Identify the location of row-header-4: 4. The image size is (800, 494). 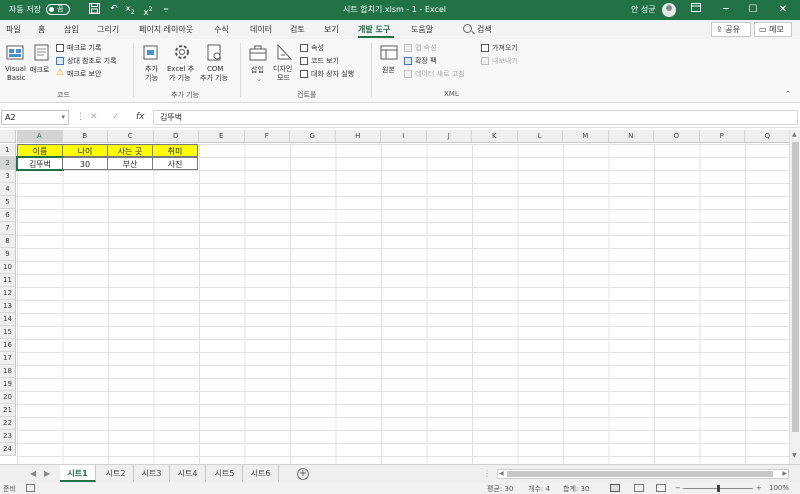
(8, 189).